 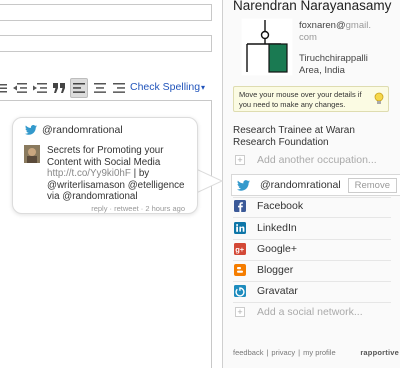 What do you see at coordinates (59, 88) in the screenshot?
I see `quote-icon` at bounding box center [59, 88].